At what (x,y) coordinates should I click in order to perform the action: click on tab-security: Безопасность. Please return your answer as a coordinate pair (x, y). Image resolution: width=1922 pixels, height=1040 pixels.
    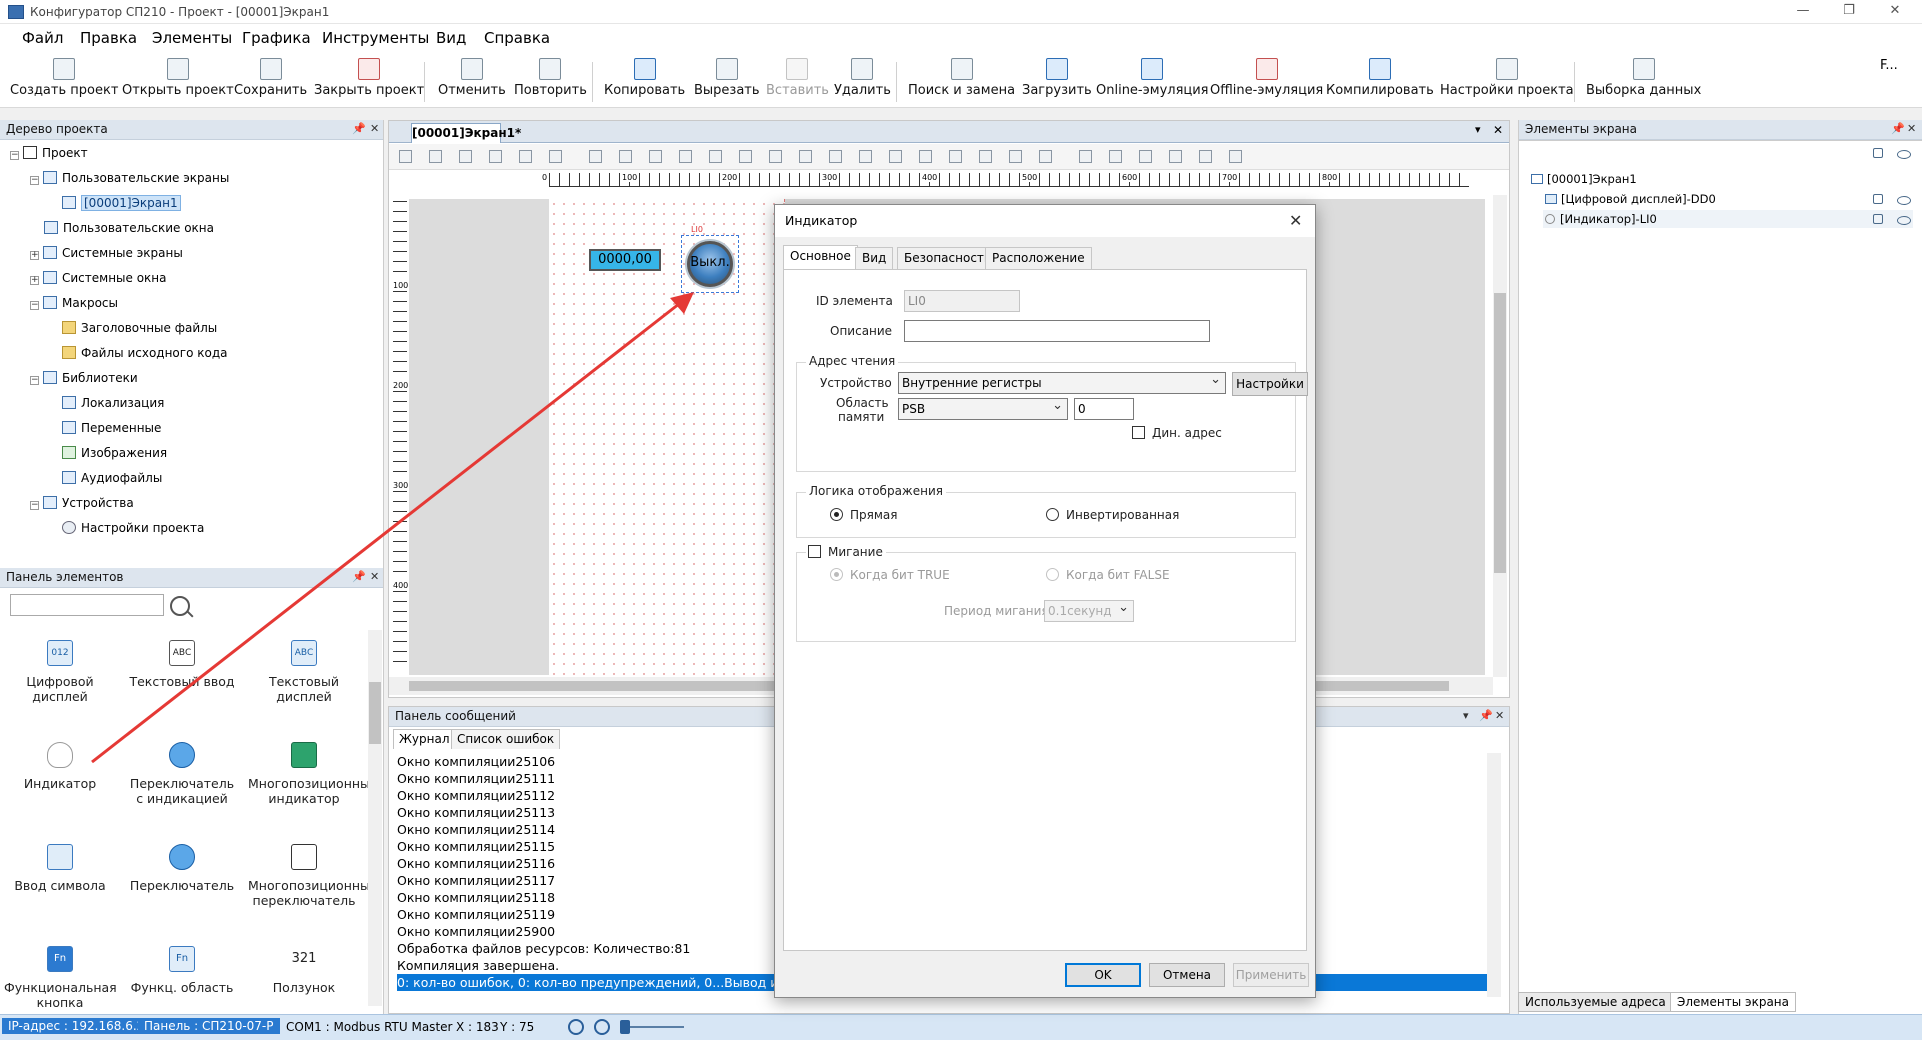
    Looking at the image, I should click on (947, 258).